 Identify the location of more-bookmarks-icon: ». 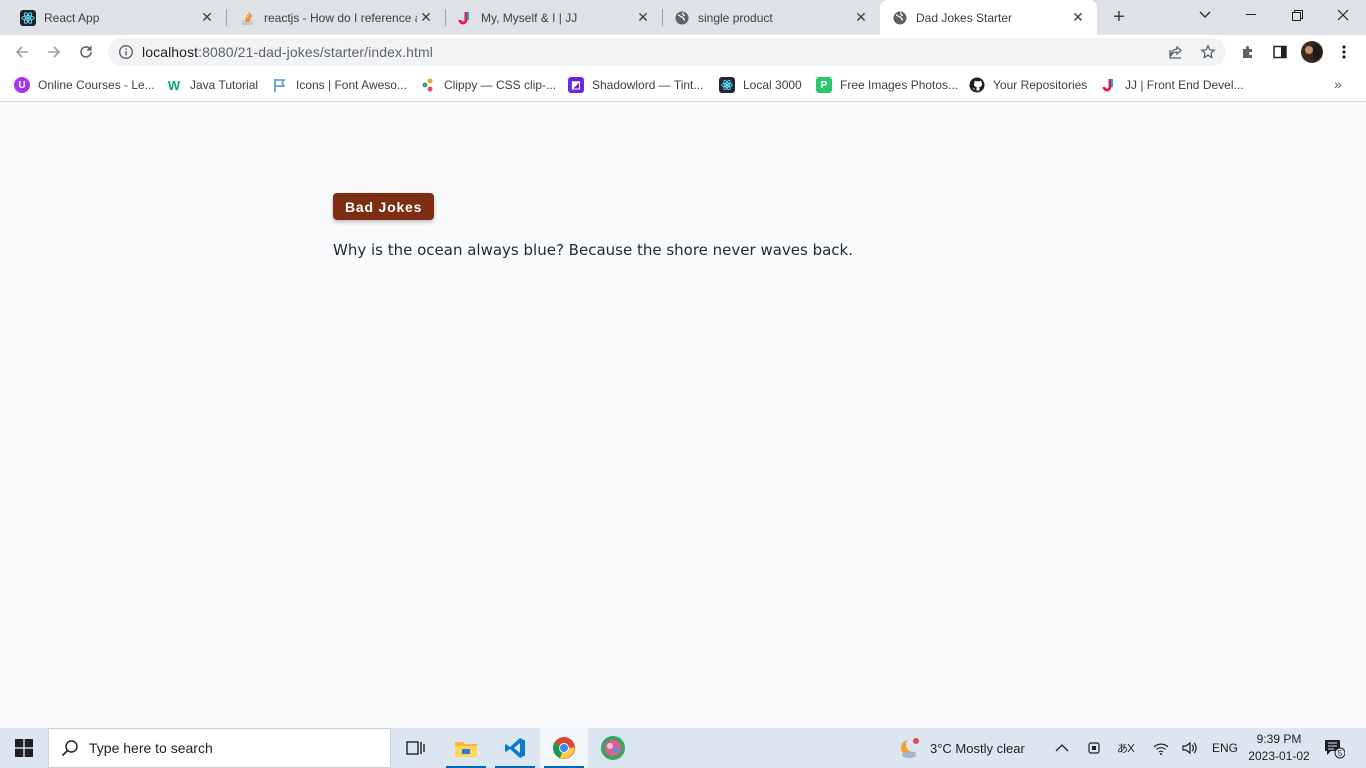
(1338, 84).